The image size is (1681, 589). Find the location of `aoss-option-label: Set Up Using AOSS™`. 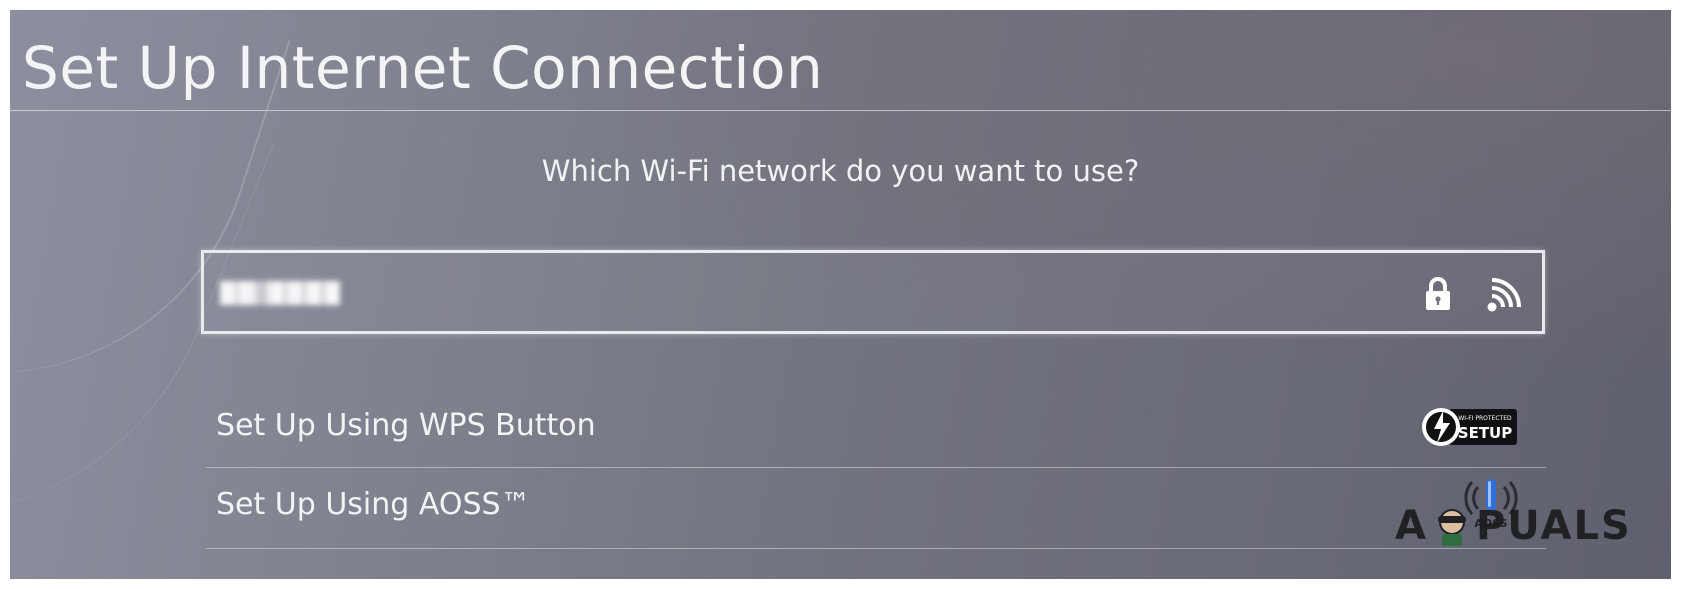

aoss-option-label: Set Up Using AOSS™ is located at coordinates (373, 504).